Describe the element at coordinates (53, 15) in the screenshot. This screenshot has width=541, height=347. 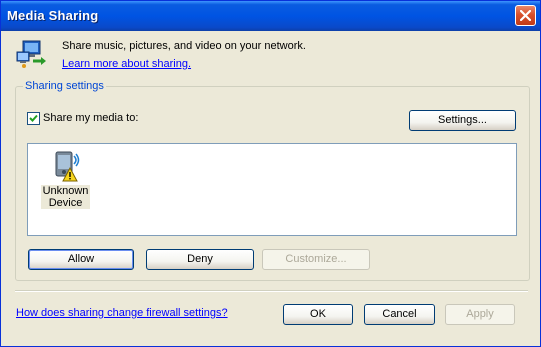
I see `window-title: Media Sharing` at that location.